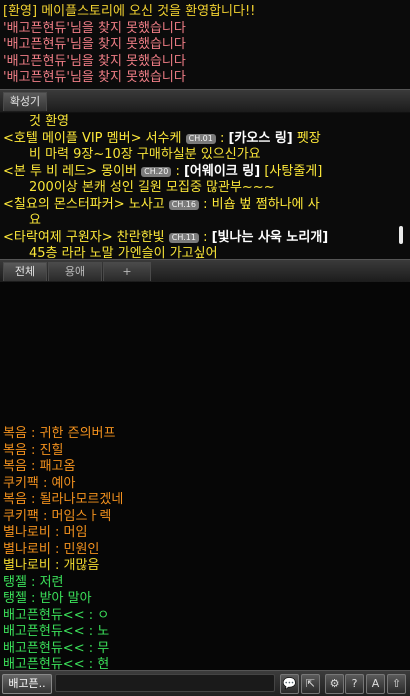  What do you see at coordinates (289, 684) in the screenshot?
I see `speech-bubble-icon: 💬` at bounding box center [289, 684].